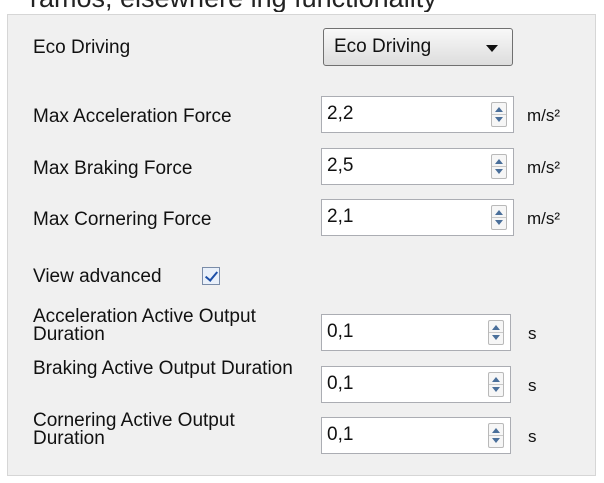 Image resolution: width=604 pixels, height=483 pixels. I want to click on braking-duration-stepper: 0,1, so click(416, 384).